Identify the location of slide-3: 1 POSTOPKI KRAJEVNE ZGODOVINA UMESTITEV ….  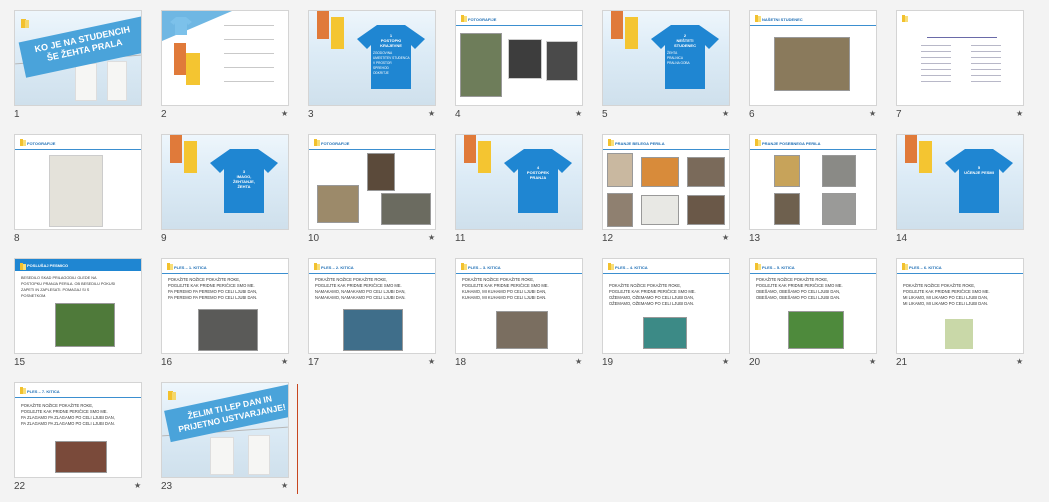
(381, 72).